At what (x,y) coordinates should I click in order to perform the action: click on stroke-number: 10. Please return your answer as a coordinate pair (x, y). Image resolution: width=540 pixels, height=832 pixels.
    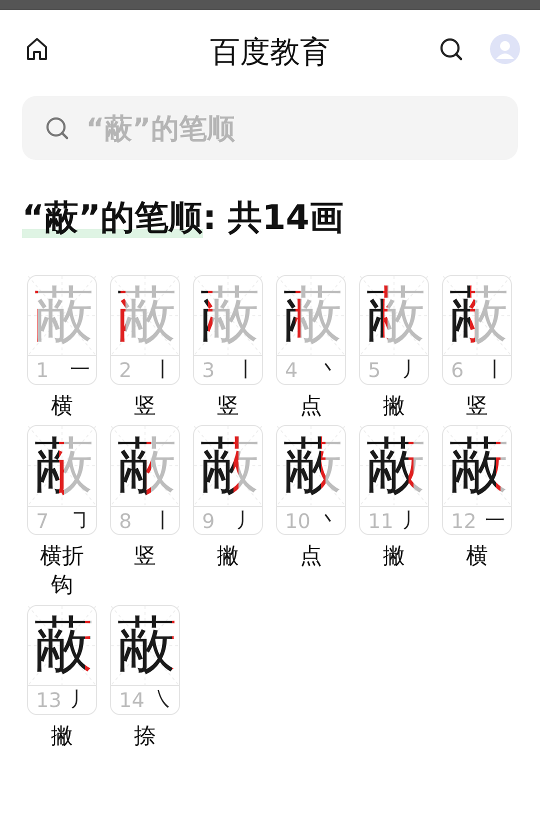
    Looking at the image, I should click on (297, 520).